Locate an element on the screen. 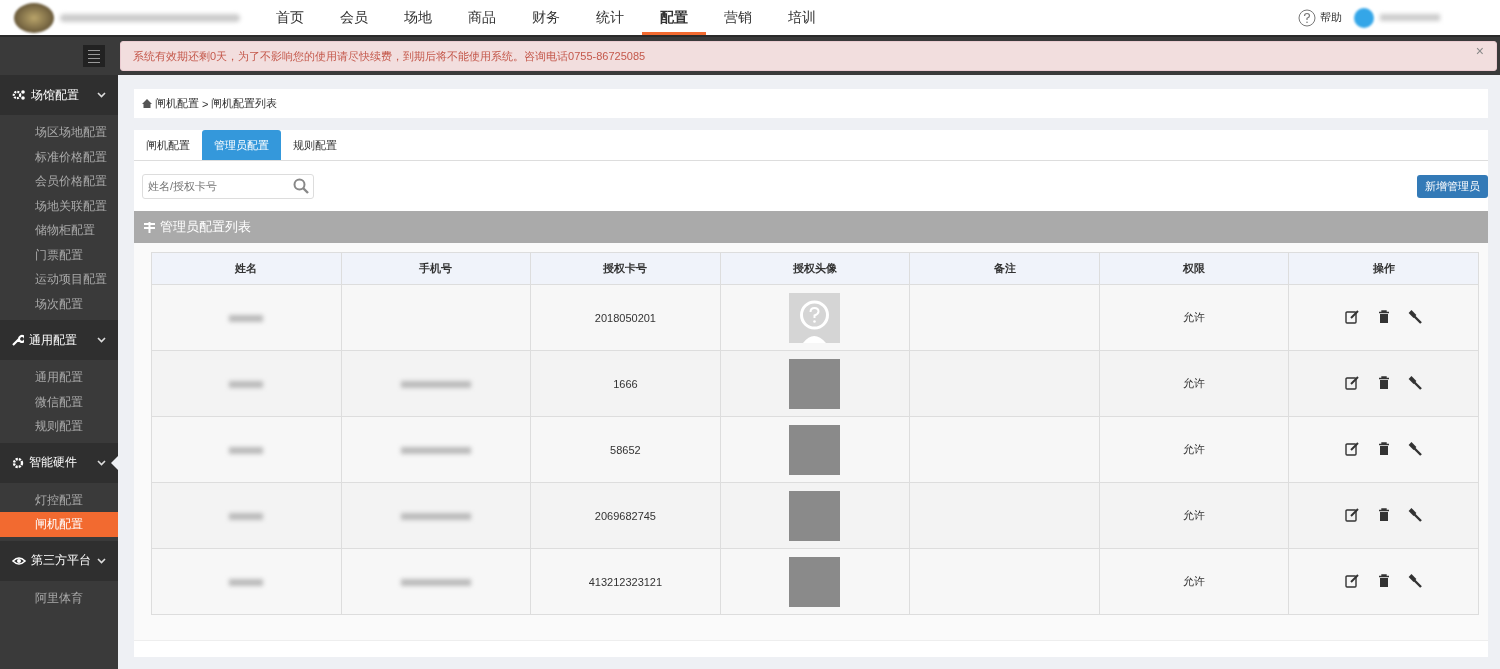 This screenshot has height=669, width=1500. card-number: 2018050201 is located at coordinates (625, 317).